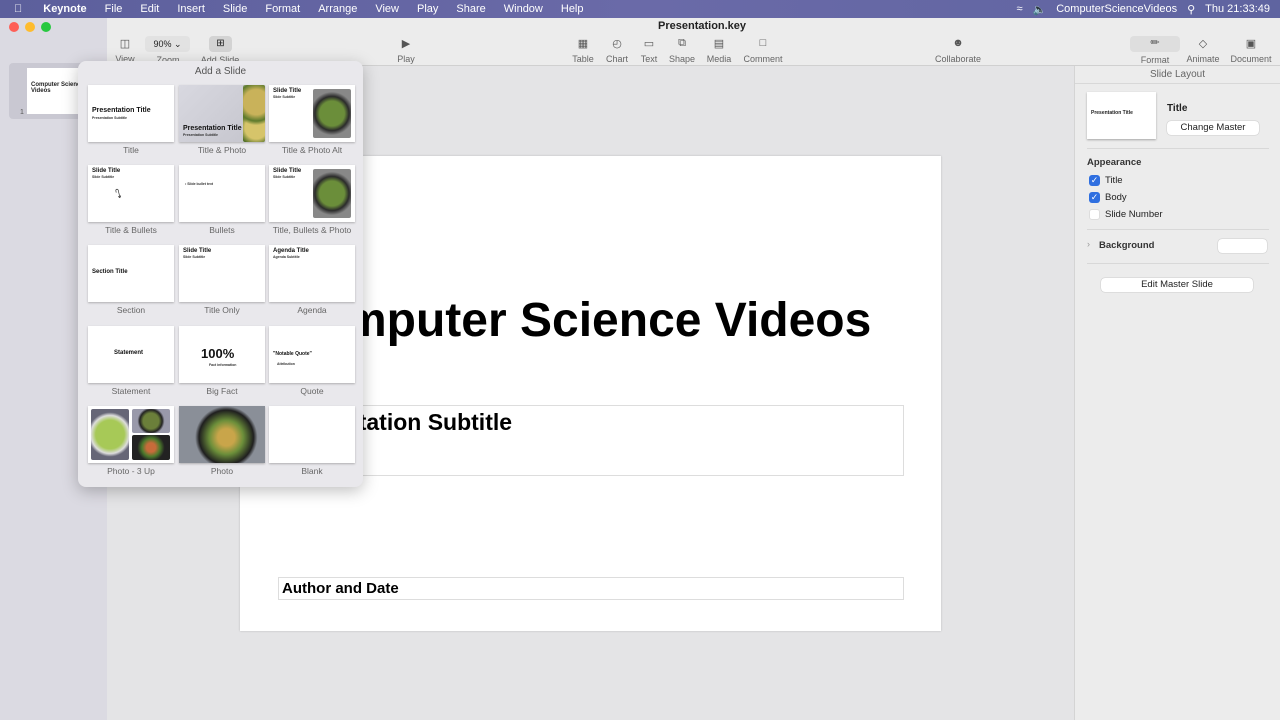 The height and width of the screenshot is (720, 1280). I want to click on menu-slide: Slide, so click(235, 9).